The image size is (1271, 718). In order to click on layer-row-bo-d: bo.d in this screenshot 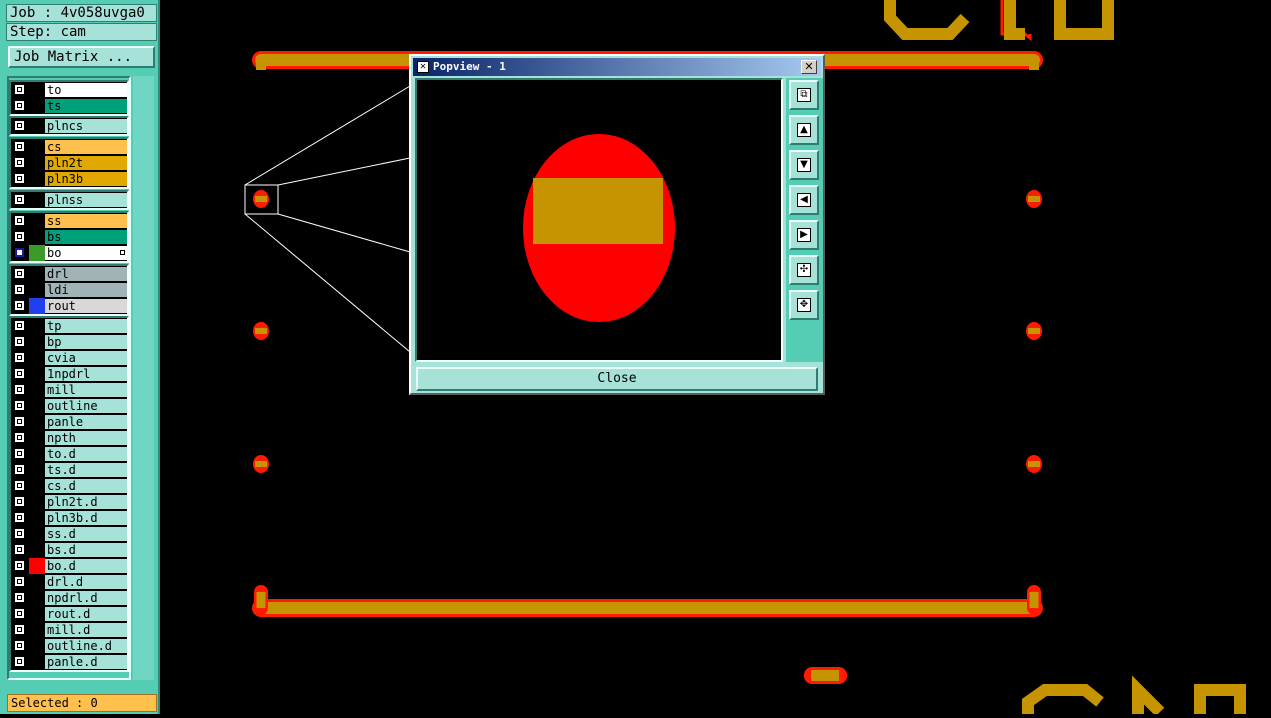, I will do `click(69, 566)`.